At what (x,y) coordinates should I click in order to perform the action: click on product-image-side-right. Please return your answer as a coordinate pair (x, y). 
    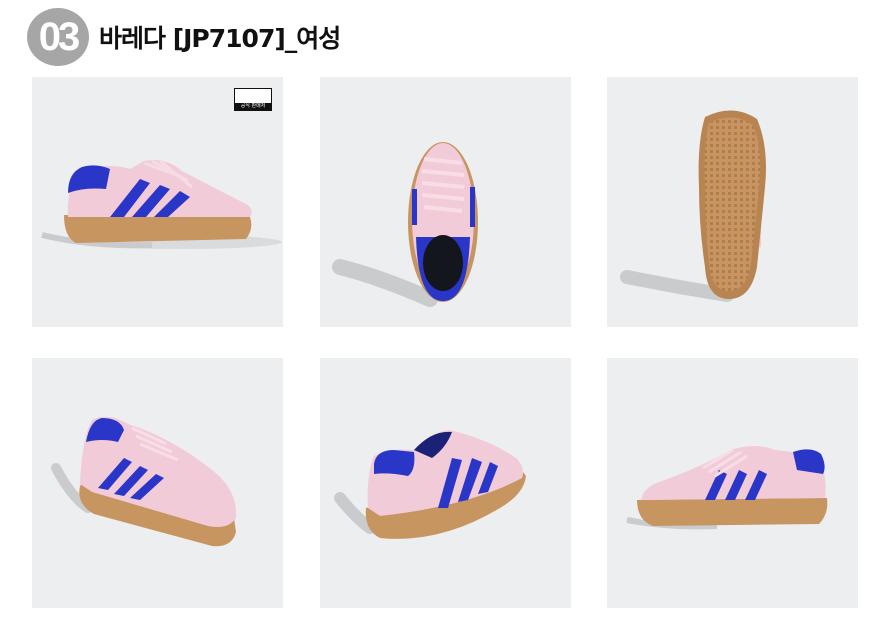
    Looking at the image, I should click on (732, 483).